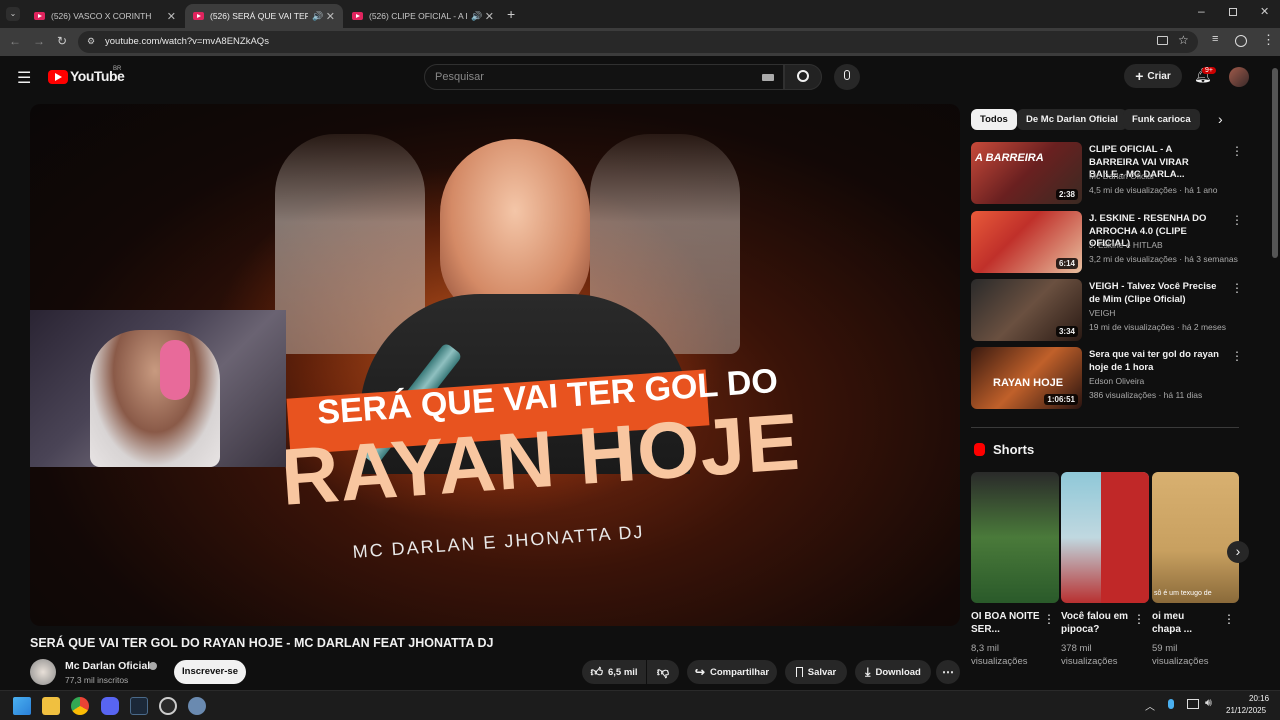  What do you see at coordinates (1215, 39) in the screenshot?
I see `media-controls-icon: ≡` at bounding box center [1215, 39].